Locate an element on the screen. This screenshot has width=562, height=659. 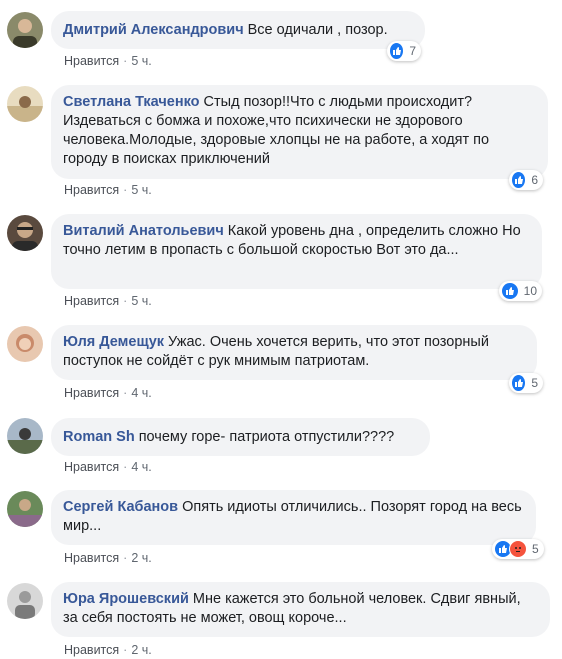
comment-author: Roman Sh is located at coordinates (99, 437).